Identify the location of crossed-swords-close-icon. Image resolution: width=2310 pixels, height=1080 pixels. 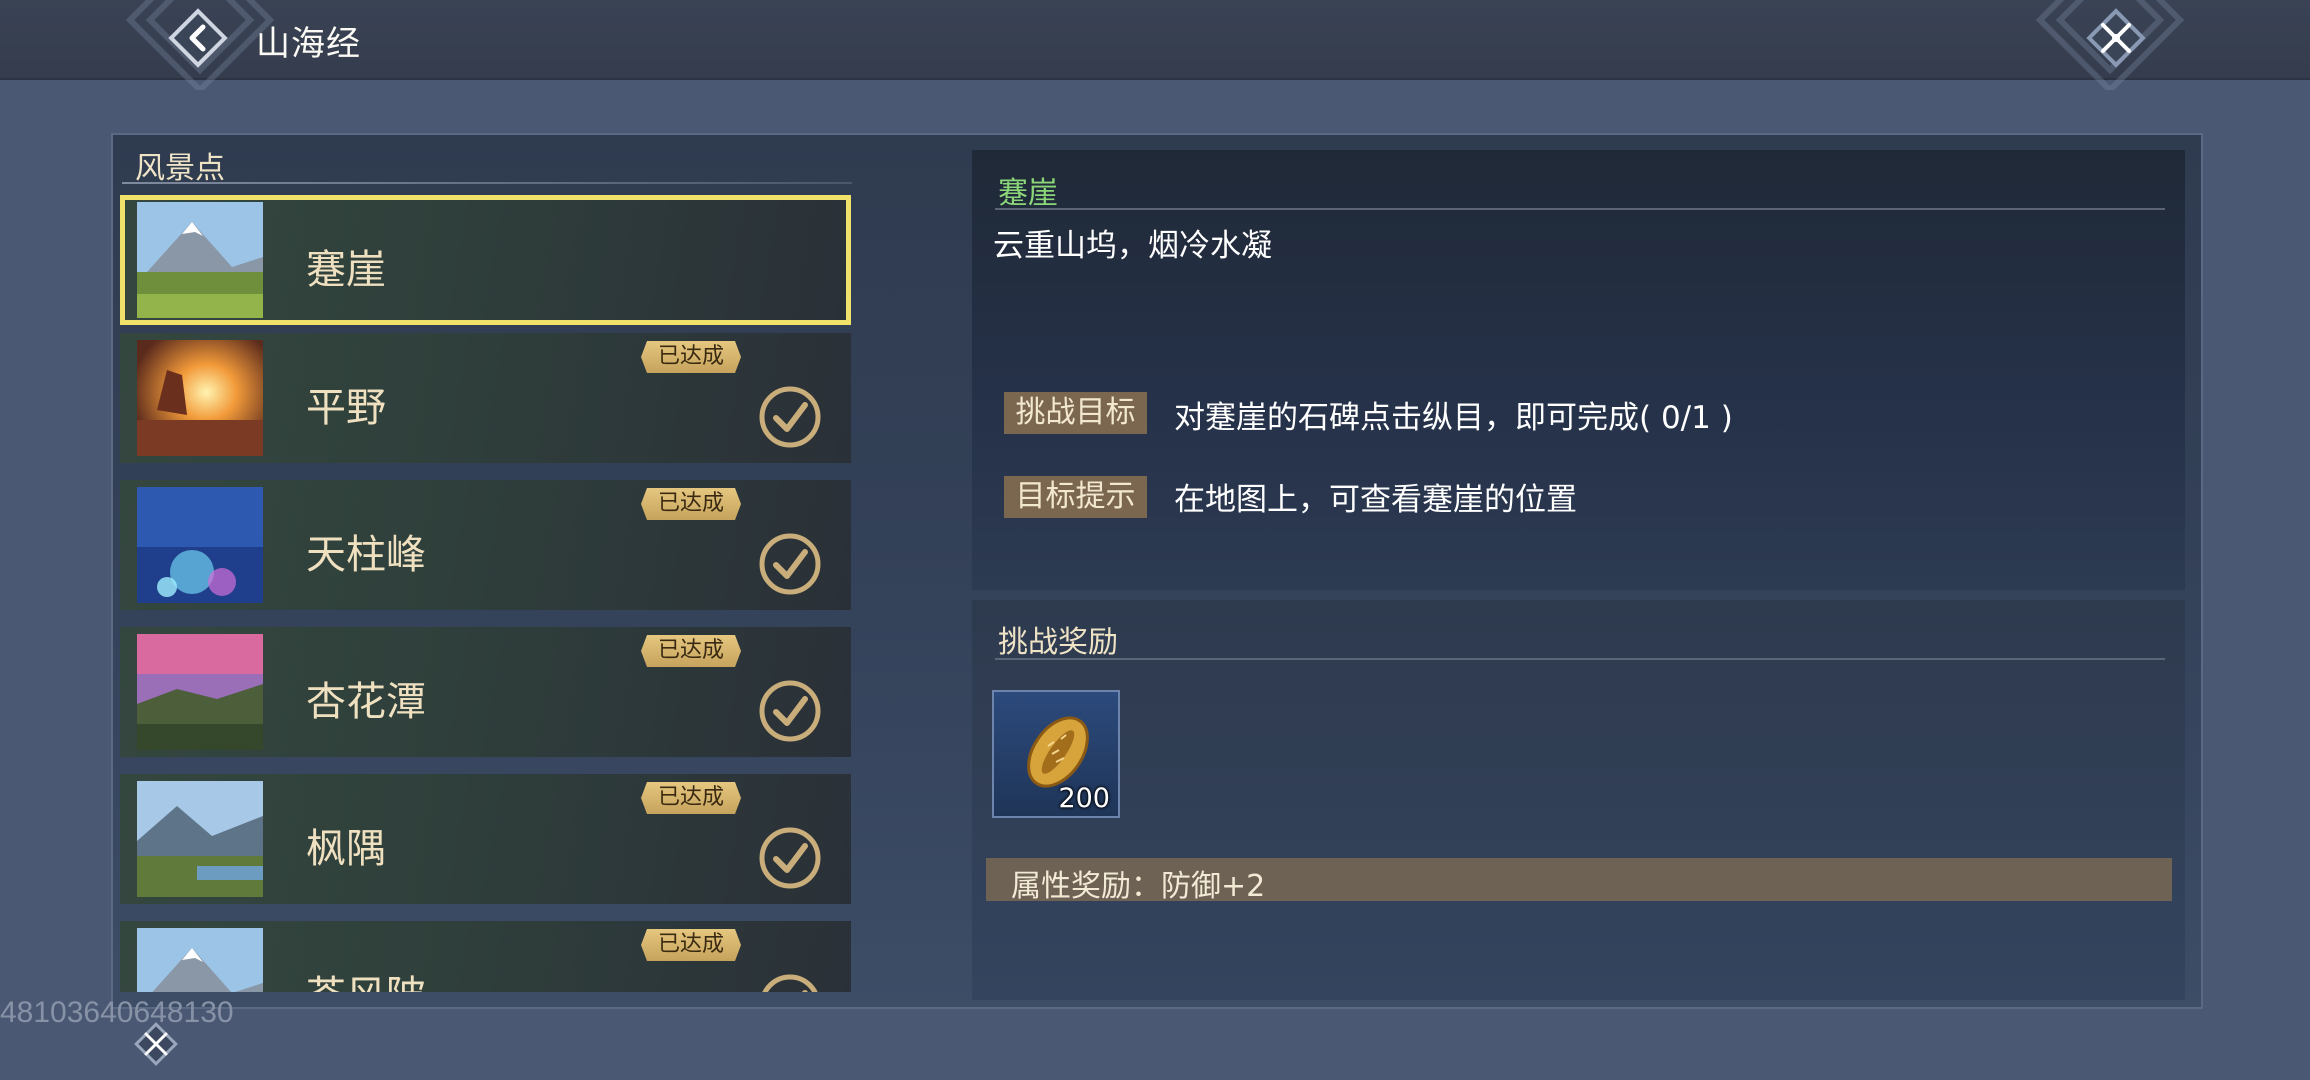
(2116, 38).